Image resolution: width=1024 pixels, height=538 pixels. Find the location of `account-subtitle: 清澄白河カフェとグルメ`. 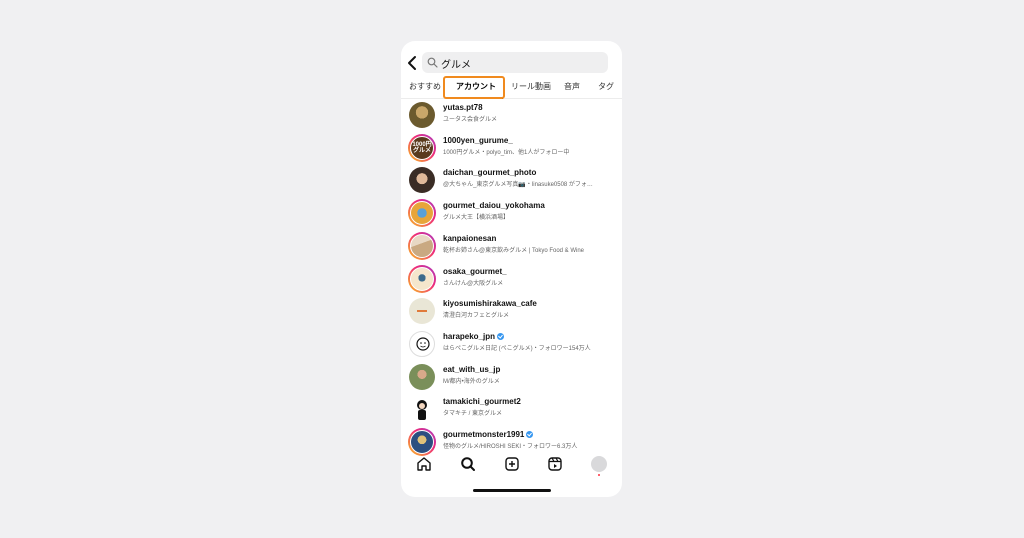

account-subtitle: 清澄白河カフェとグルメ is located at coordinates (476, 316).